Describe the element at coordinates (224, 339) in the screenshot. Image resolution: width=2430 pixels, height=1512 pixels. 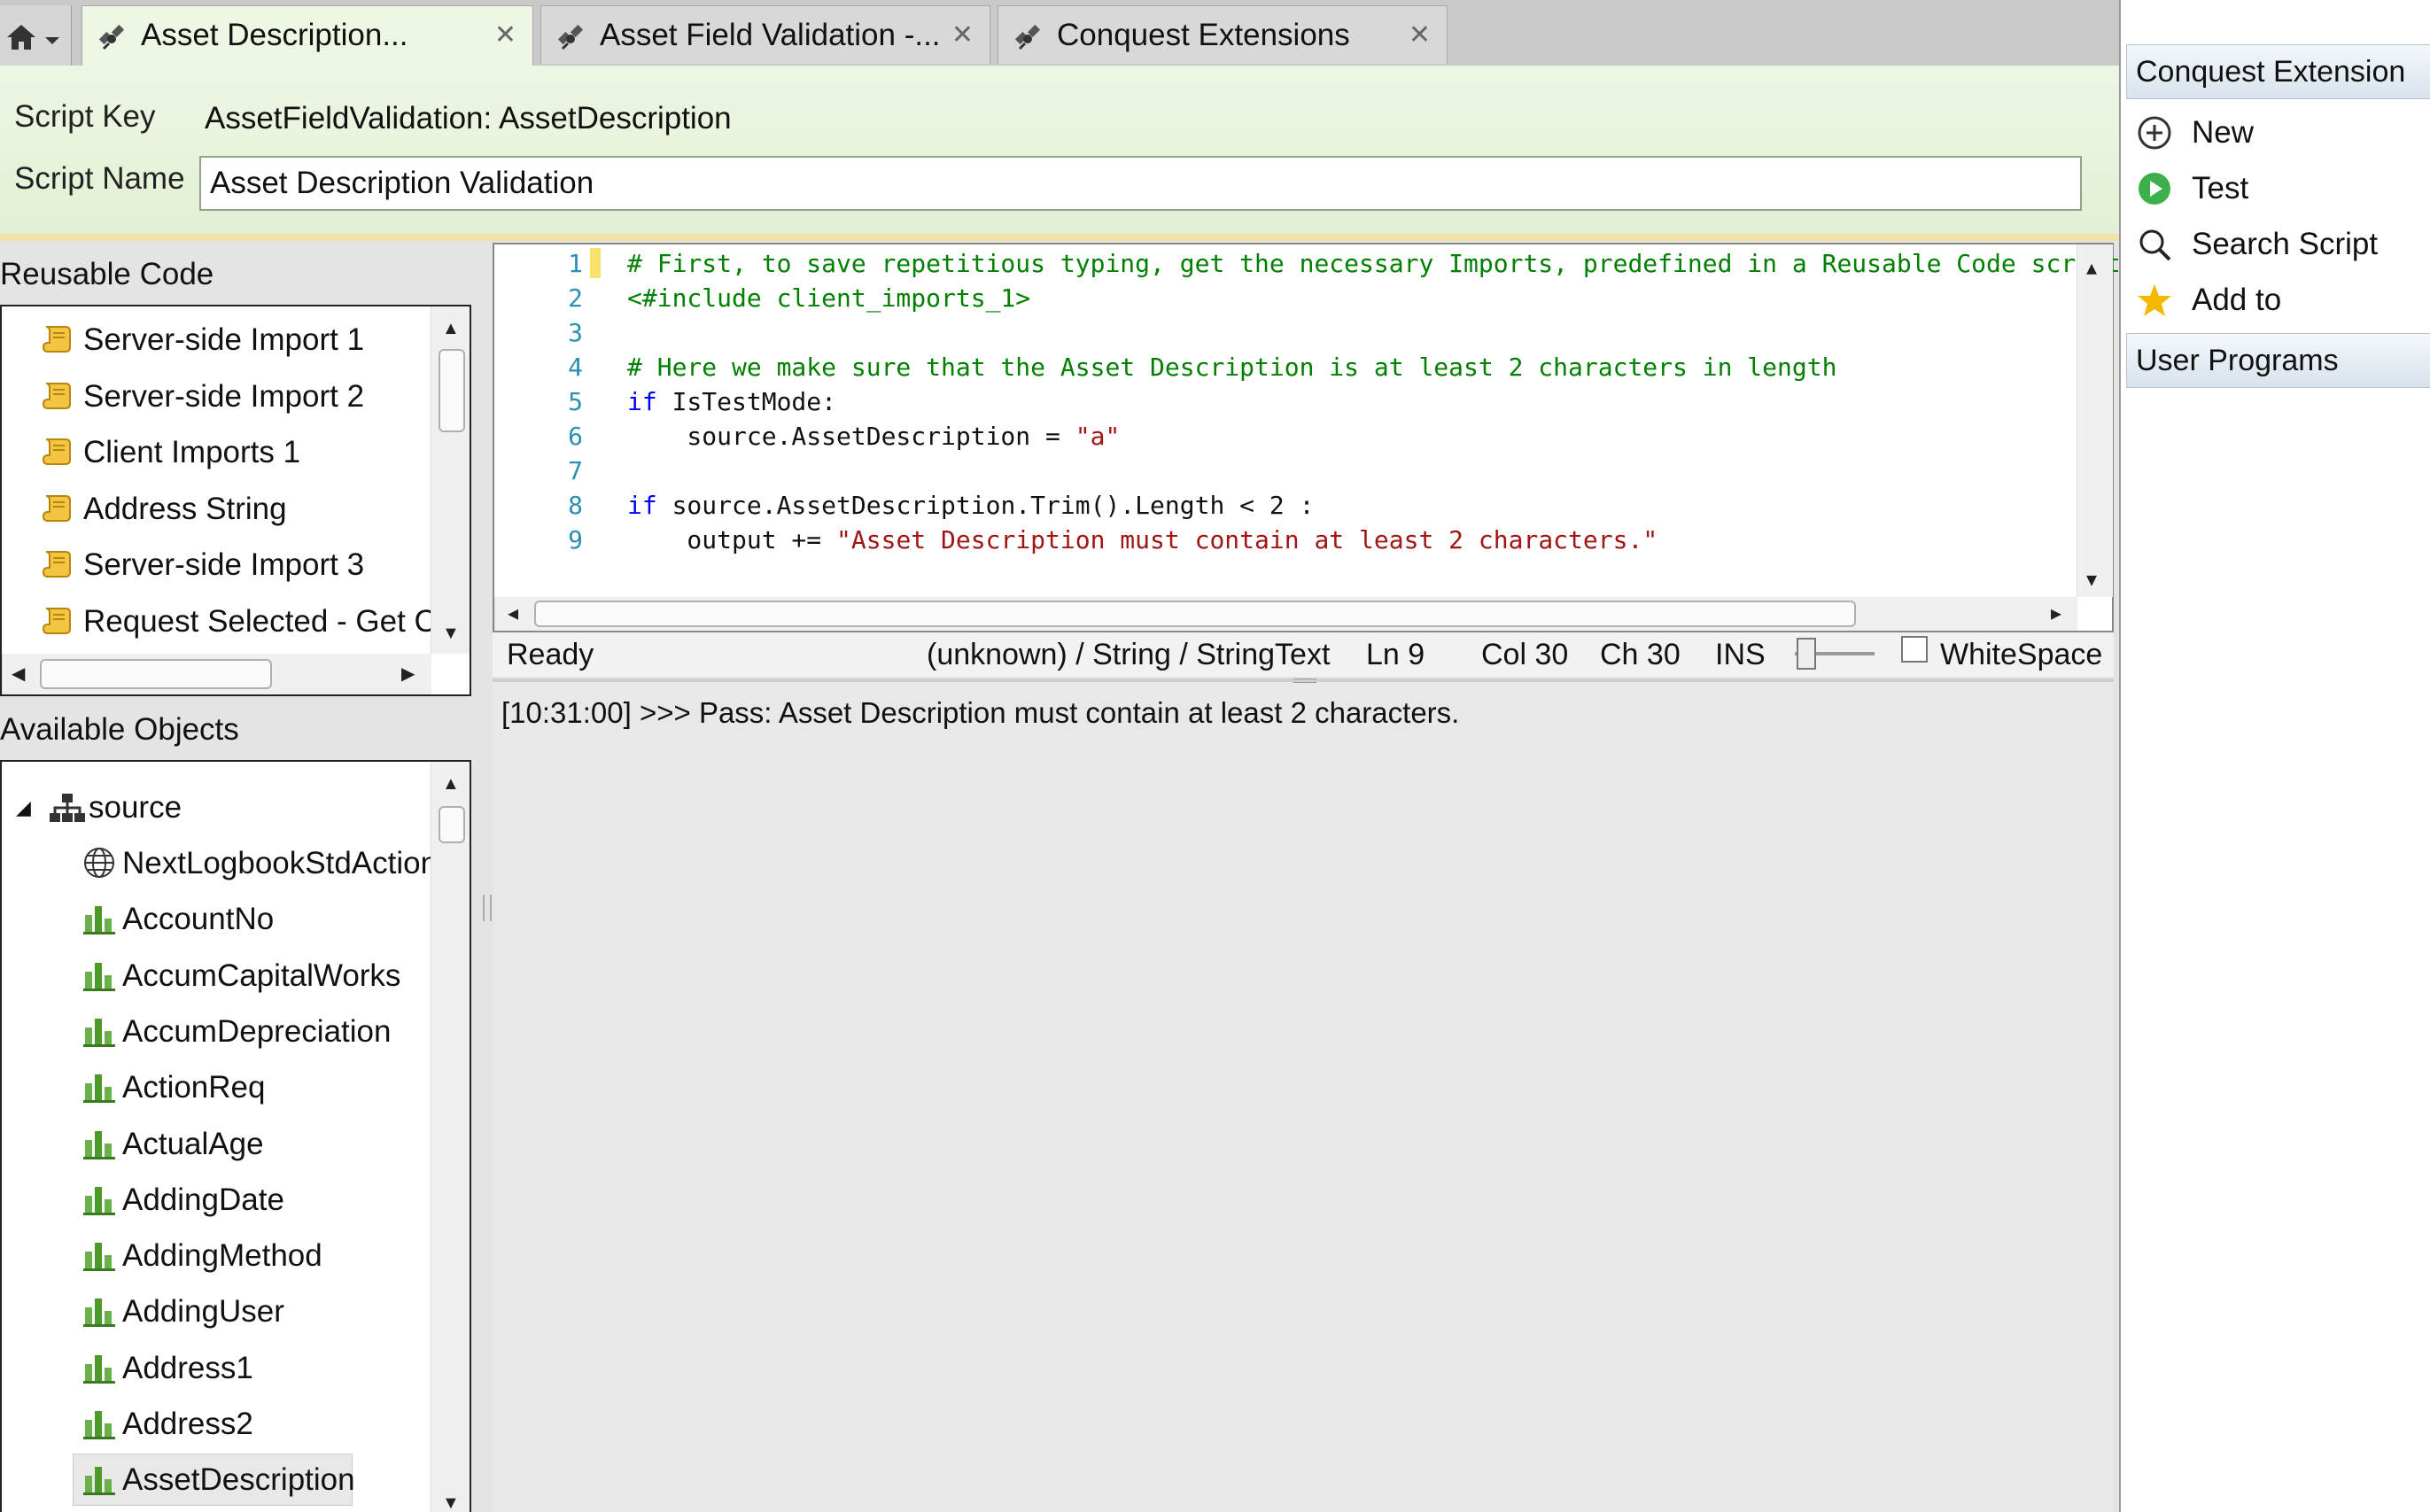
I see `reusable-code-item-label: Server-side Import 1` at that location.